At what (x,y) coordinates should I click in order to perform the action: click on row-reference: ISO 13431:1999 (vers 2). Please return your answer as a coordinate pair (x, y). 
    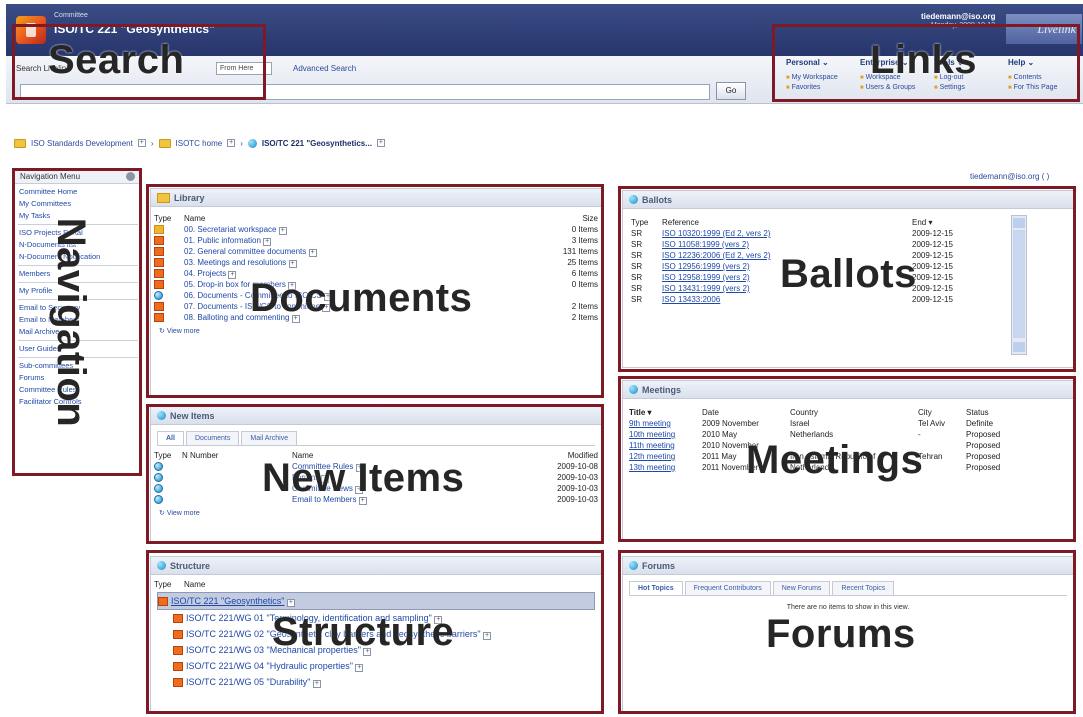
    Looking at the image, I should click on (706, 288).